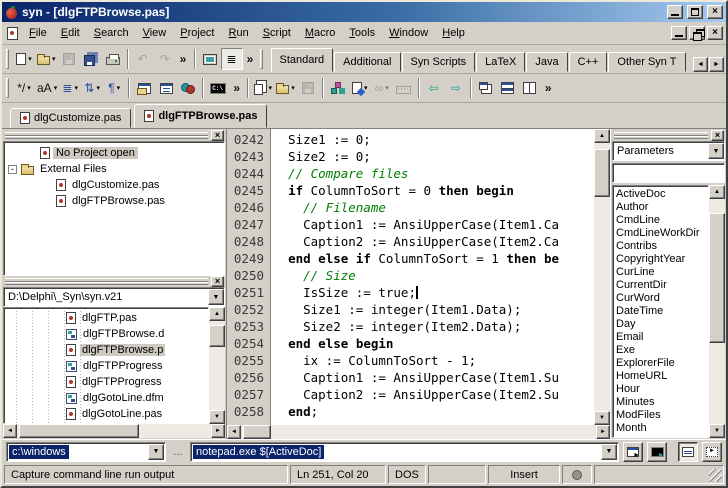 The width and height of the screenshot is (728, 488). I want to click on param-item-curword: CurWord, so click(662, 298).